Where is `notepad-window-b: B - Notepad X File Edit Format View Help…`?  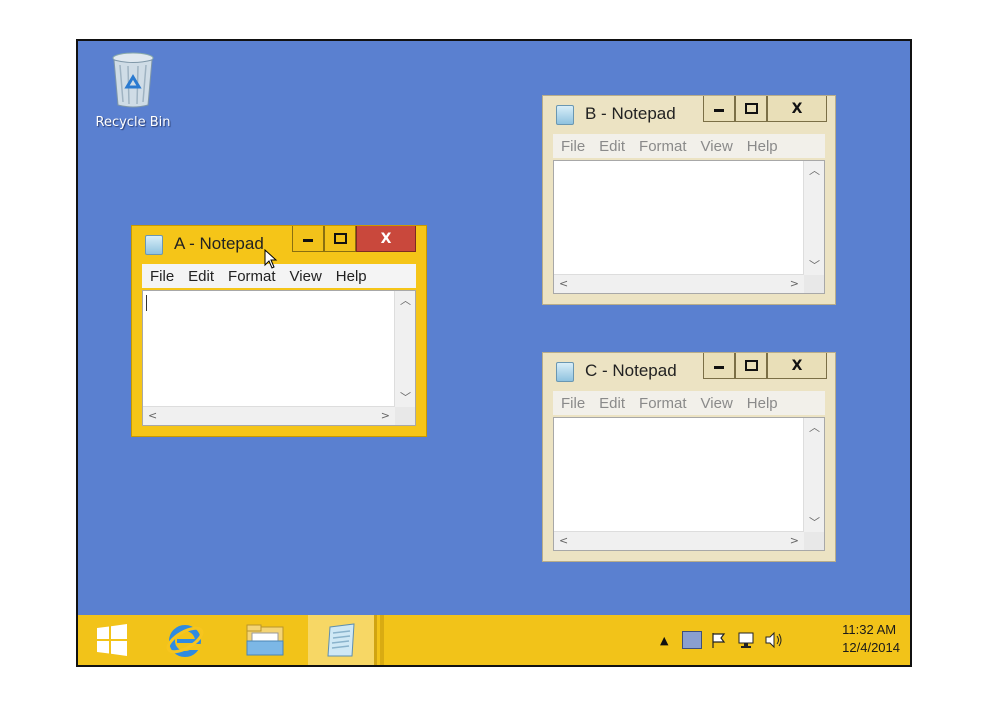
notepad-window-b: B - Notepad X File Edit Format View Help… is located at coordinates (689, 200).